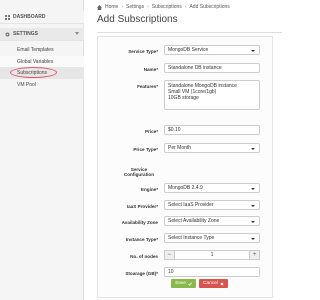  Describe the element at coordinates (180, 283) in the screenshot. I see `save-button-label: Save` at that location.